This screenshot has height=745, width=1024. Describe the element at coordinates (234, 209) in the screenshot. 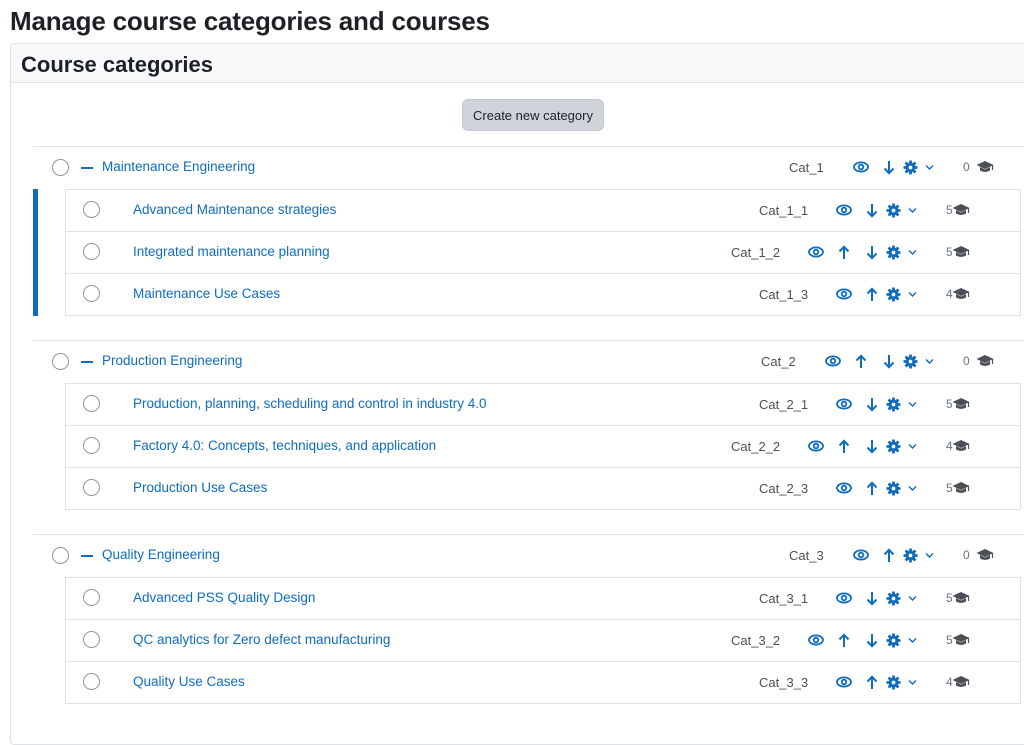

I see `subcategory-name-link: Advanced Maintenance strategies` at that location.